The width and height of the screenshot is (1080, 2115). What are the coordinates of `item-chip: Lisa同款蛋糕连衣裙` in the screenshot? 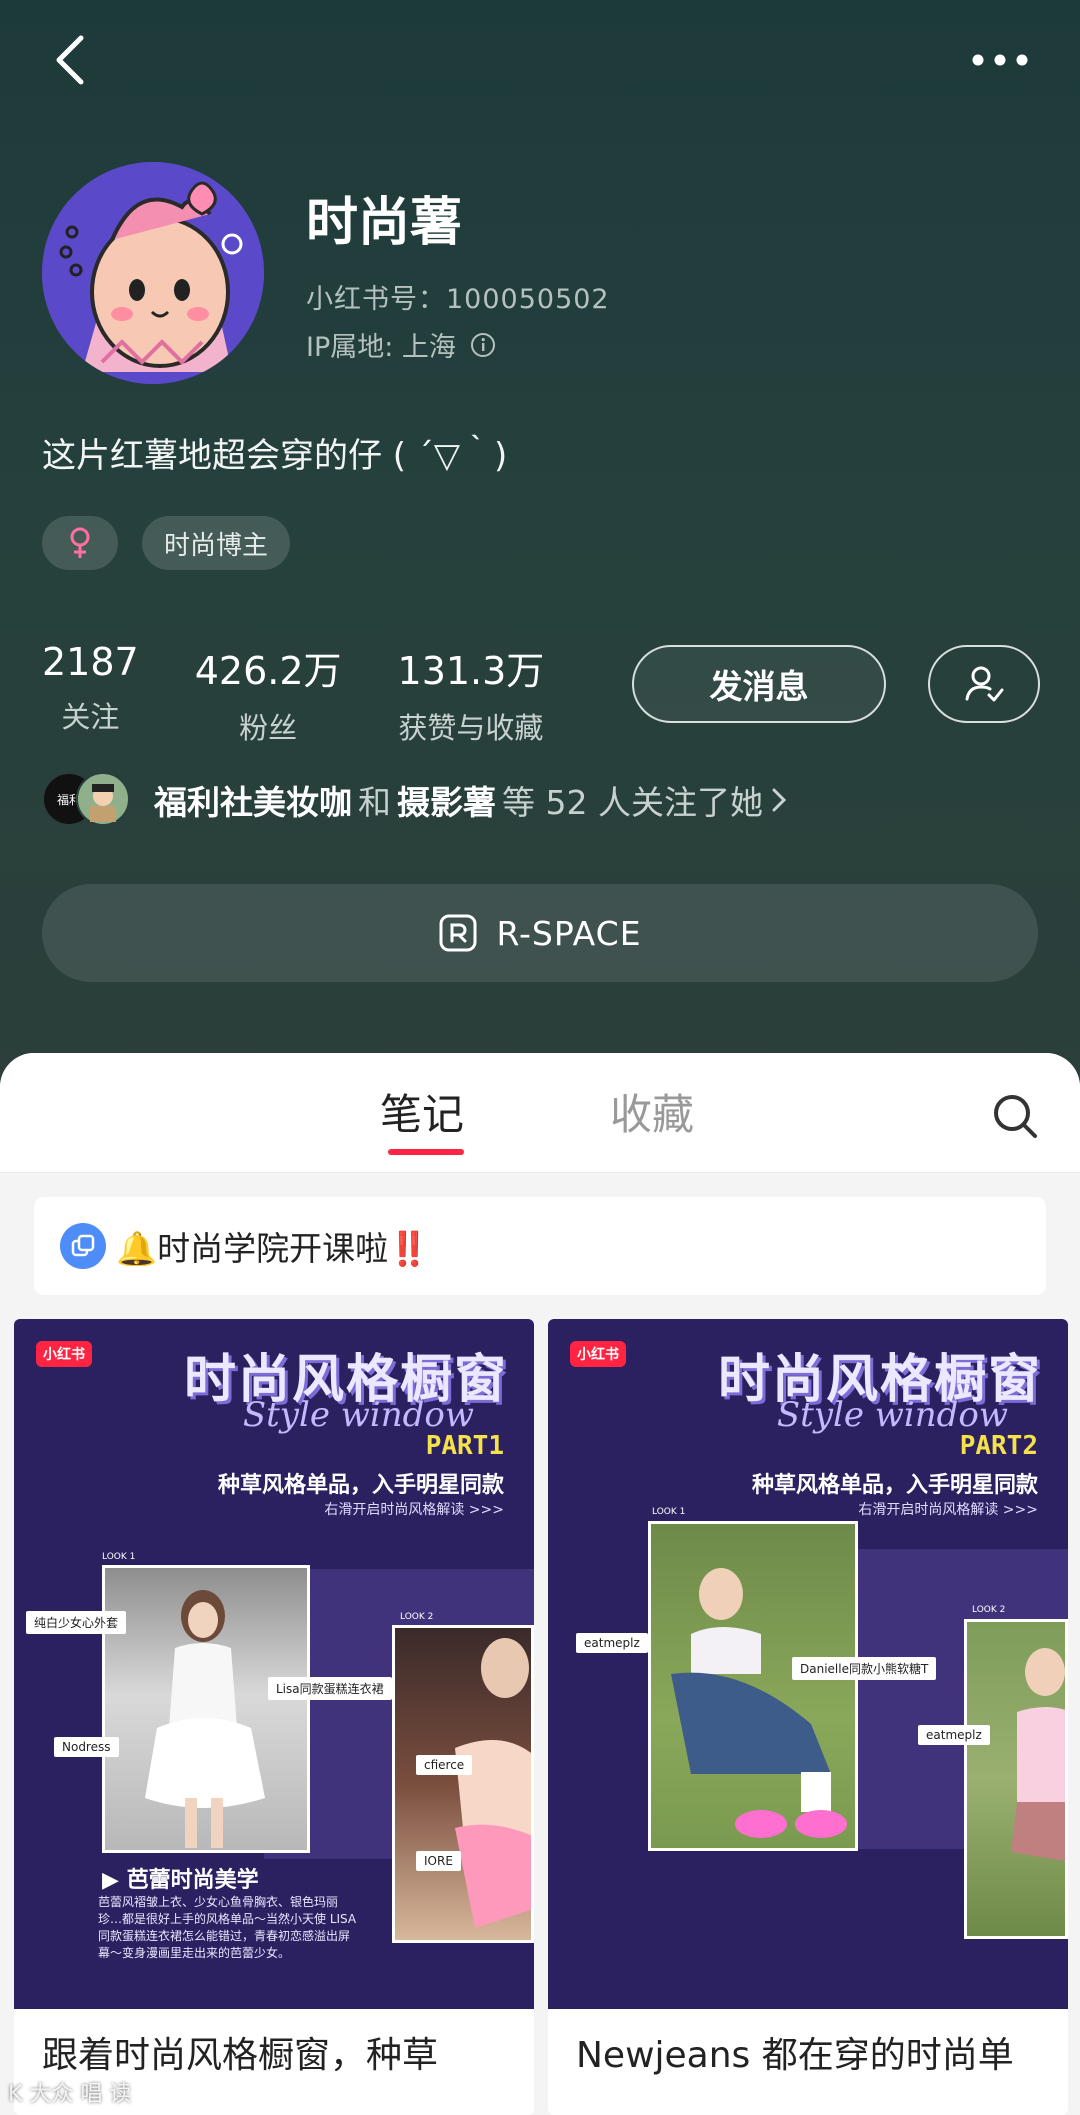 It's located at (330, 1688).